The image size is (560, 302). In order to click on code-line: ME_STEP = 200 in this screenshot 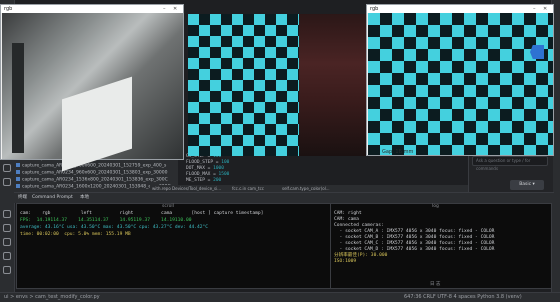, I will do `click(204, 180)`.